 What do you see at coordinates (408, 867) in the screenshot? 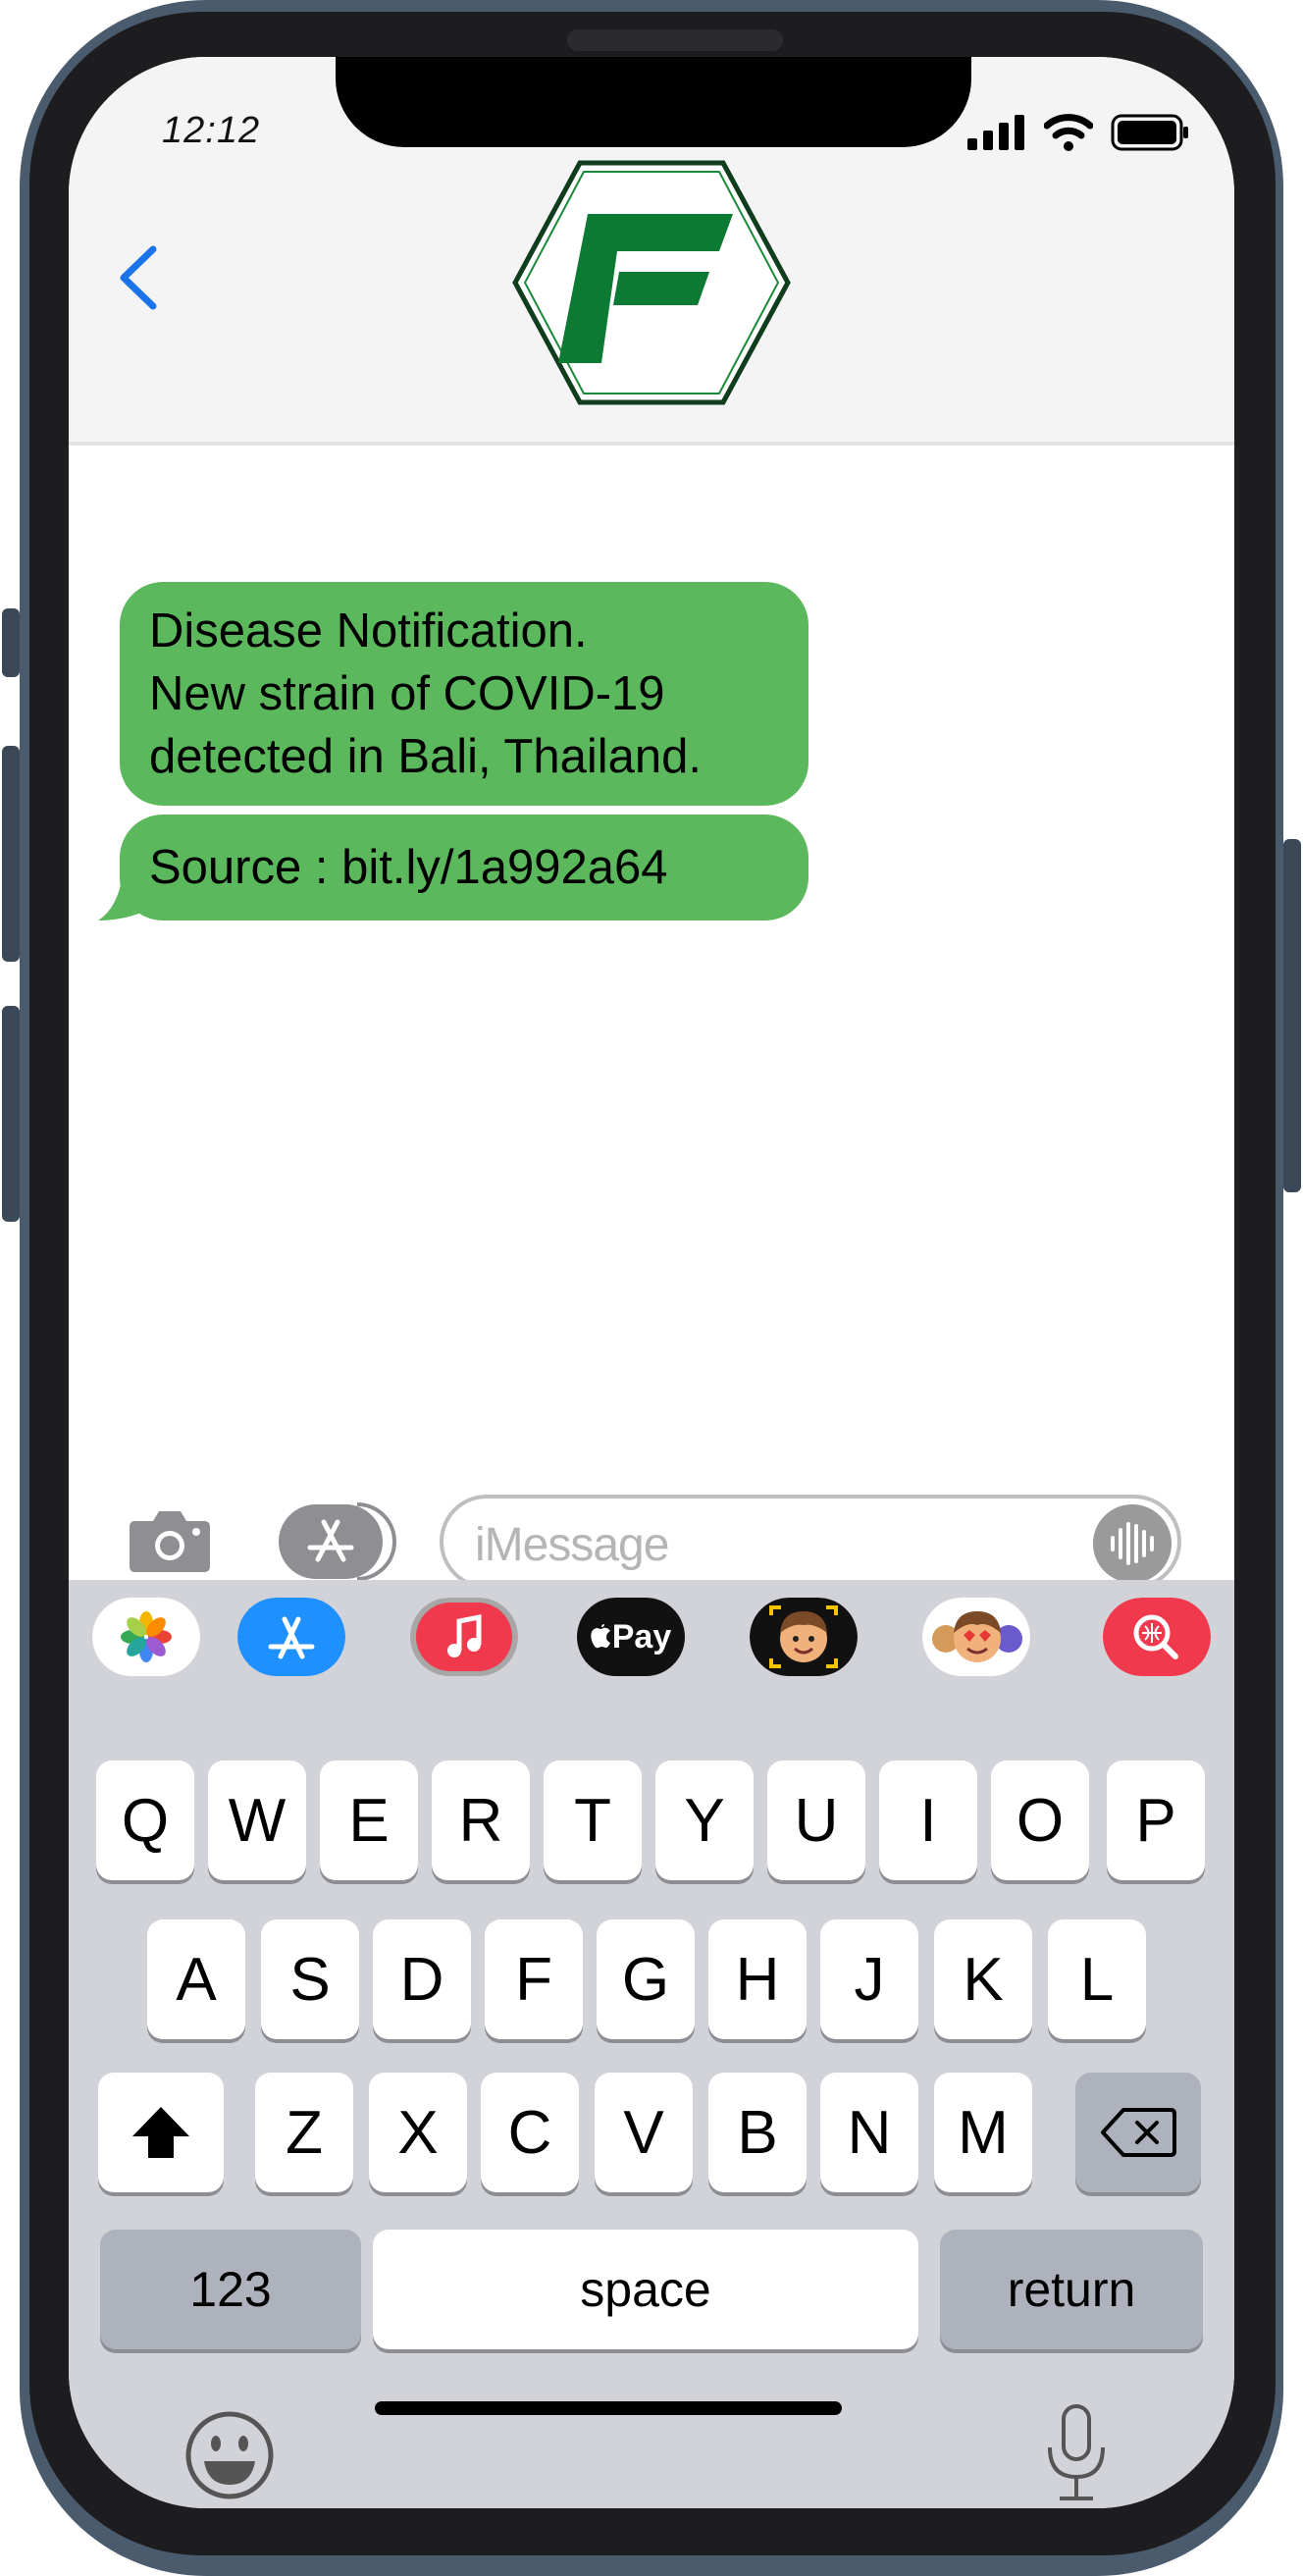
I see `message-line: Source : bit.ly/1a992a64` at bounding box center [408, 867].